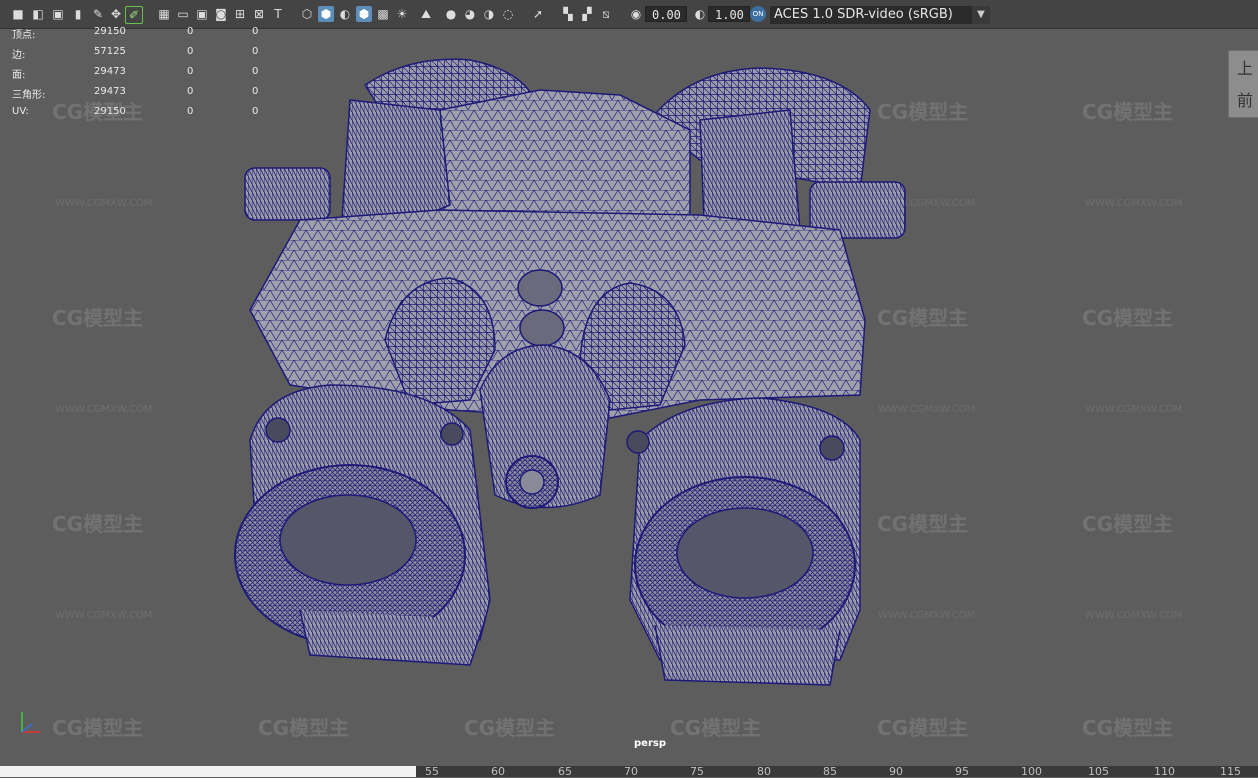 This screenshot has height=778, width=1258. What do you see at coordinates (542, 328) in the screenshot?
I see `center-sensor-bottom` at bounding box center [542, 328].